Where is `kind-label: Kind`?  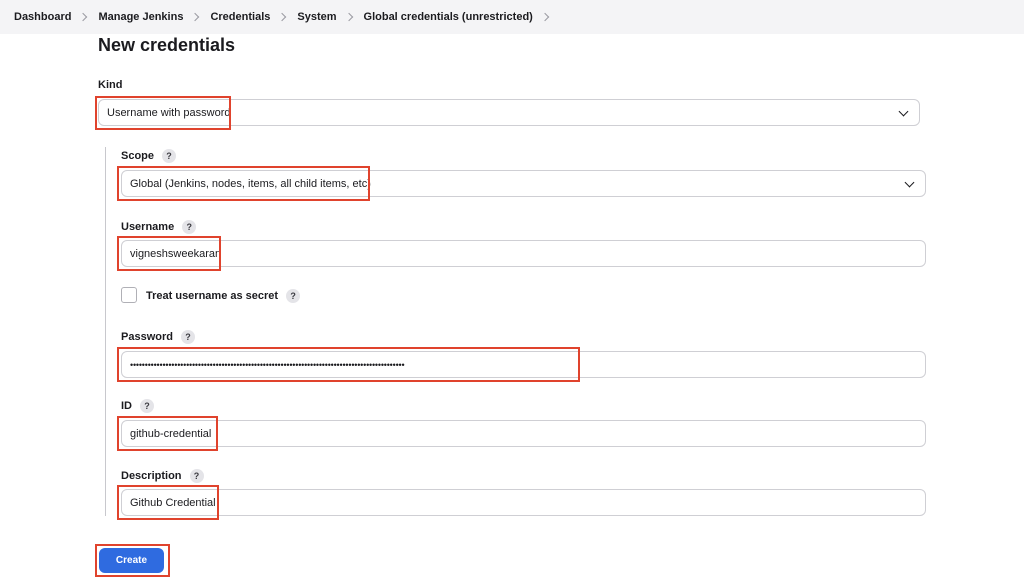 kind-label: Kind is located at coordinates (110, 85).